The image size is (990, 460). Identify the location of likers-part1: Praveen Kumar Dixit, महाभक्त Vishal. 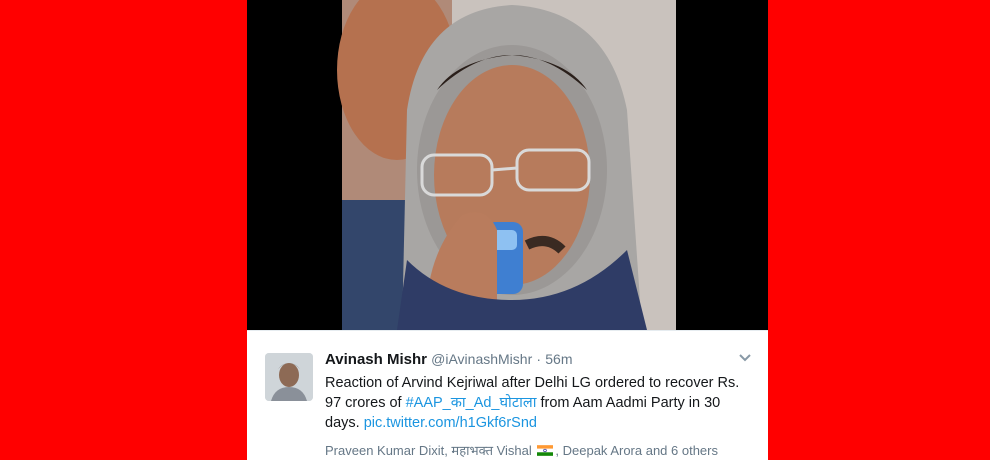
(430, 450).